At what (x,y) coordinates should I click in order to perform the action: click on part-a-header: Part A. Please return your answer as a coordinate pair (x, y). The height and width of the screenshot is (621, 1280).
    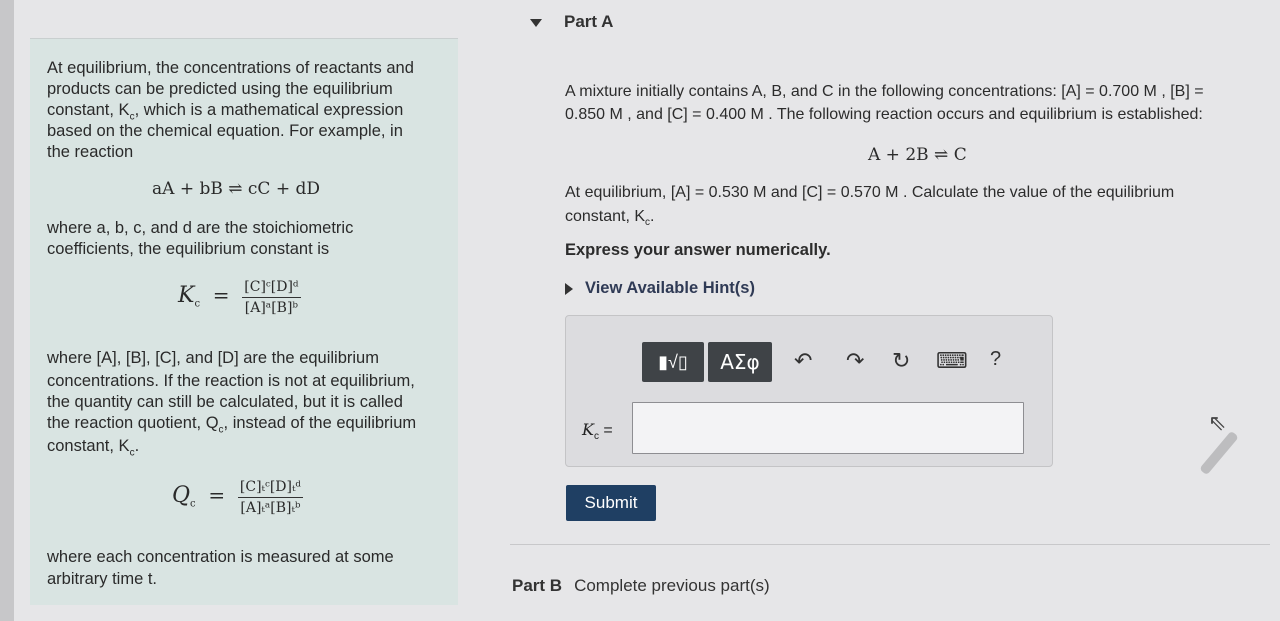
    Looking at the image, I should click on (571, 22).